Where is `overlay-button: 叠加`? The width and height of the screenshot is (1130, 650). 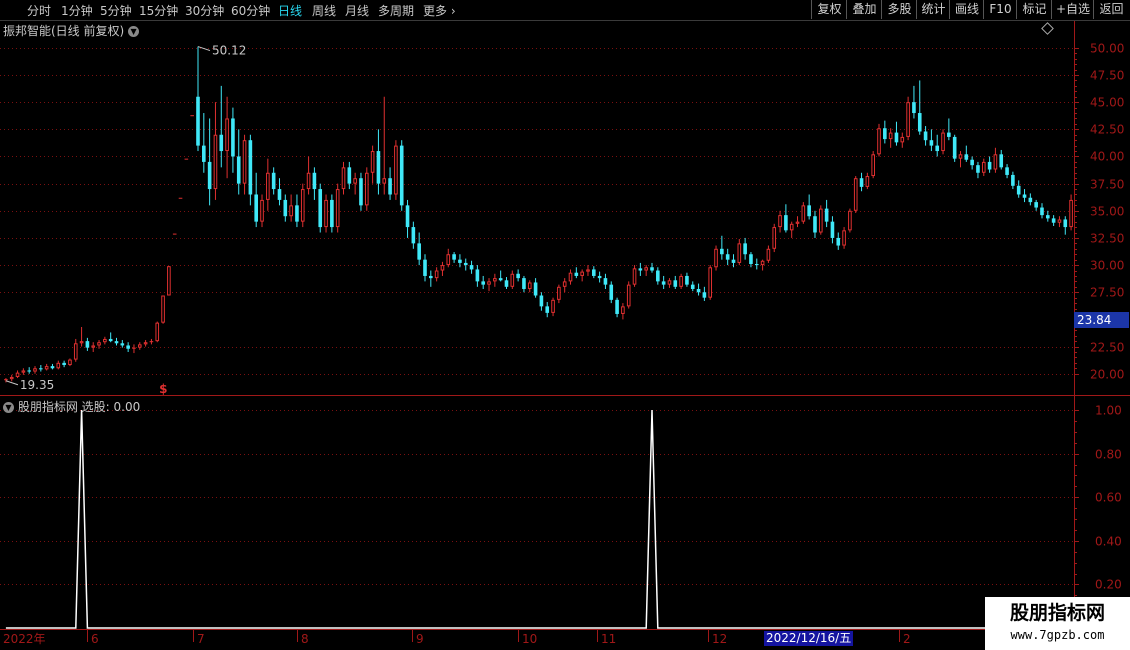 overlay-button: 叠加 is located at coordinates (864, 9).